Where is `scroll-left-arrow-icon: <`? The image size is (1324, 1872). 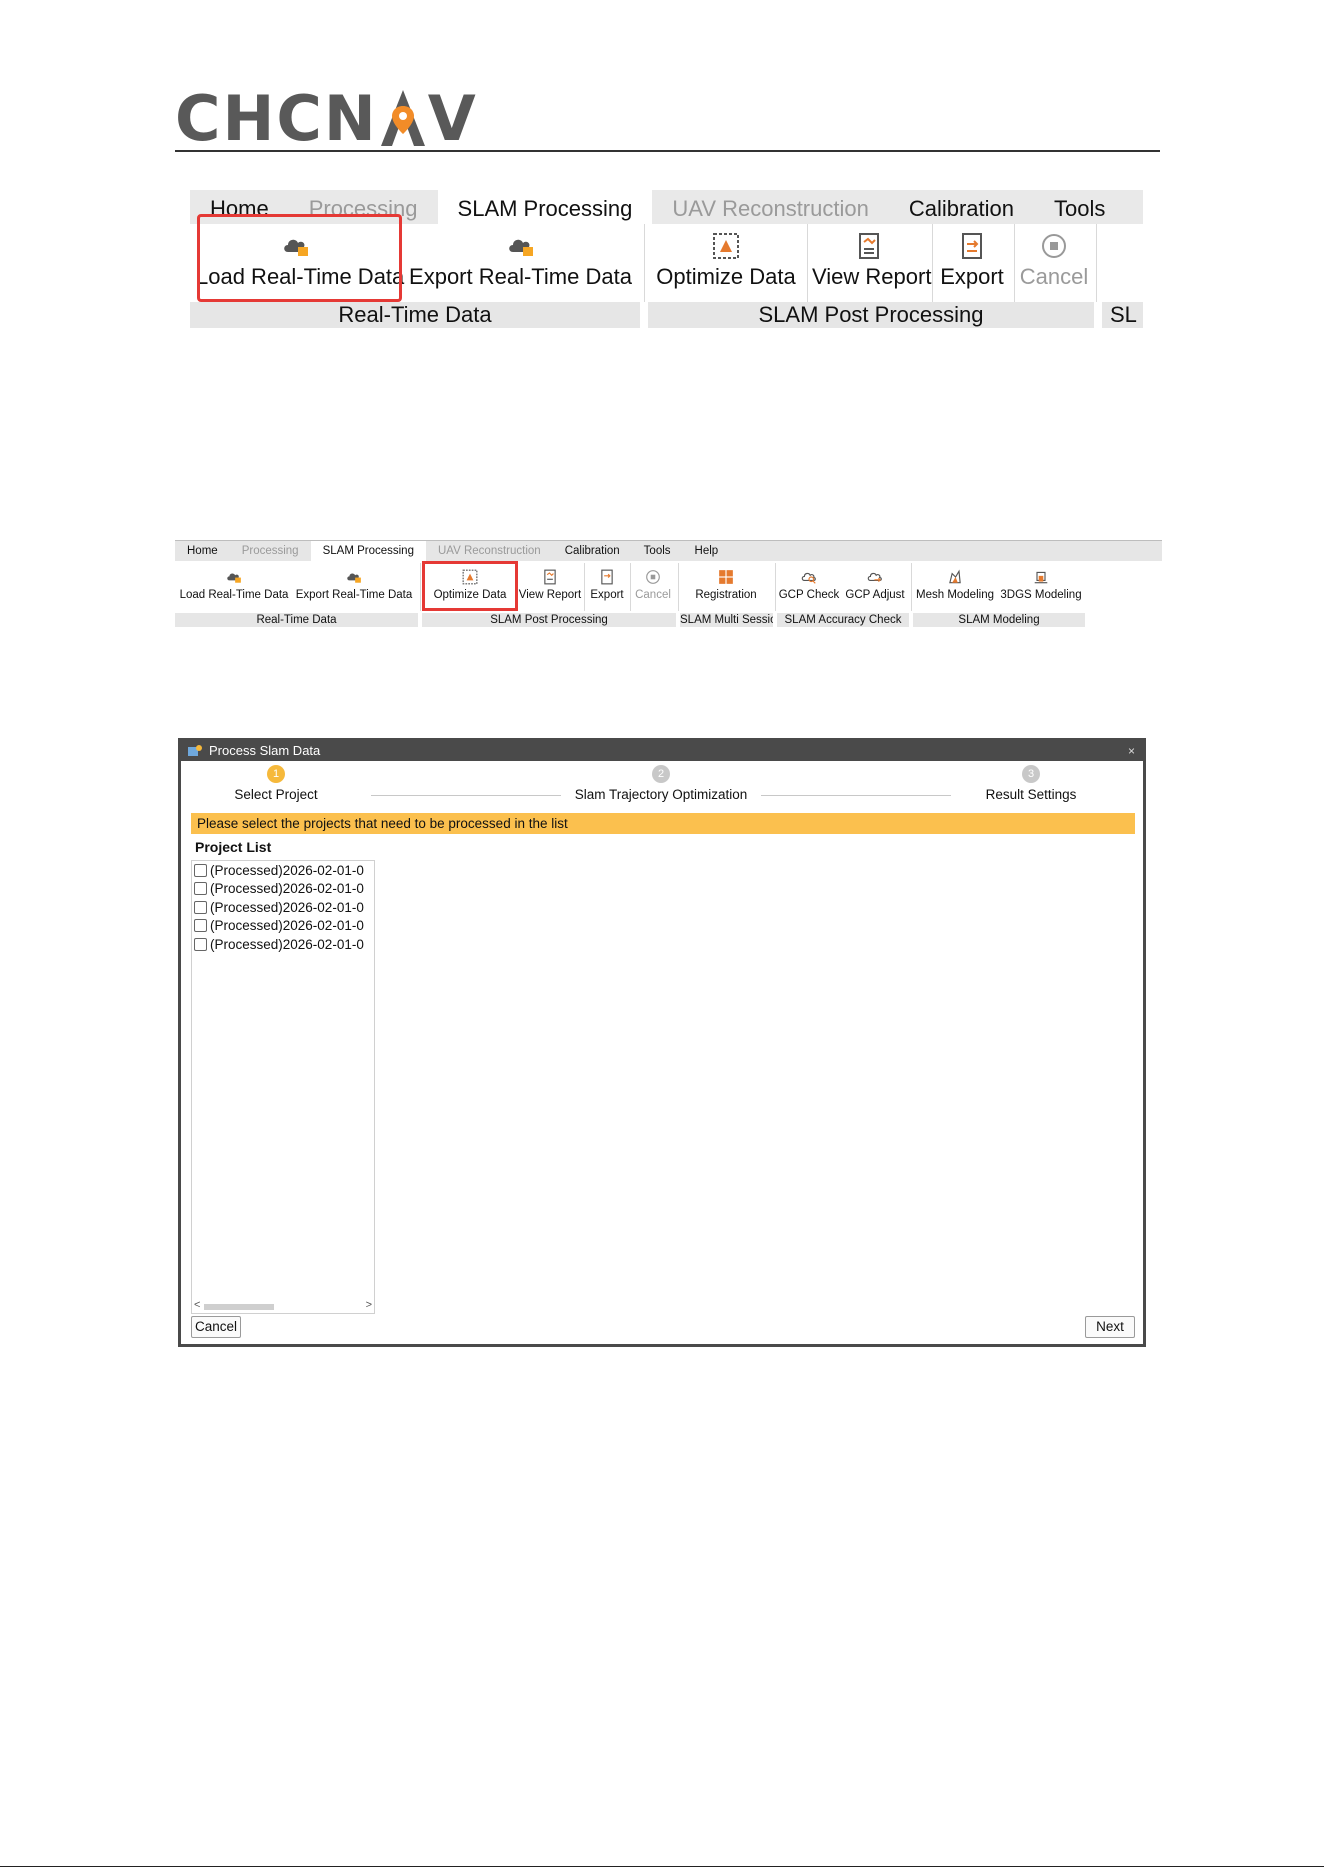
scroll-left-arrow-icon: < is located at coordinates (197, 1305).